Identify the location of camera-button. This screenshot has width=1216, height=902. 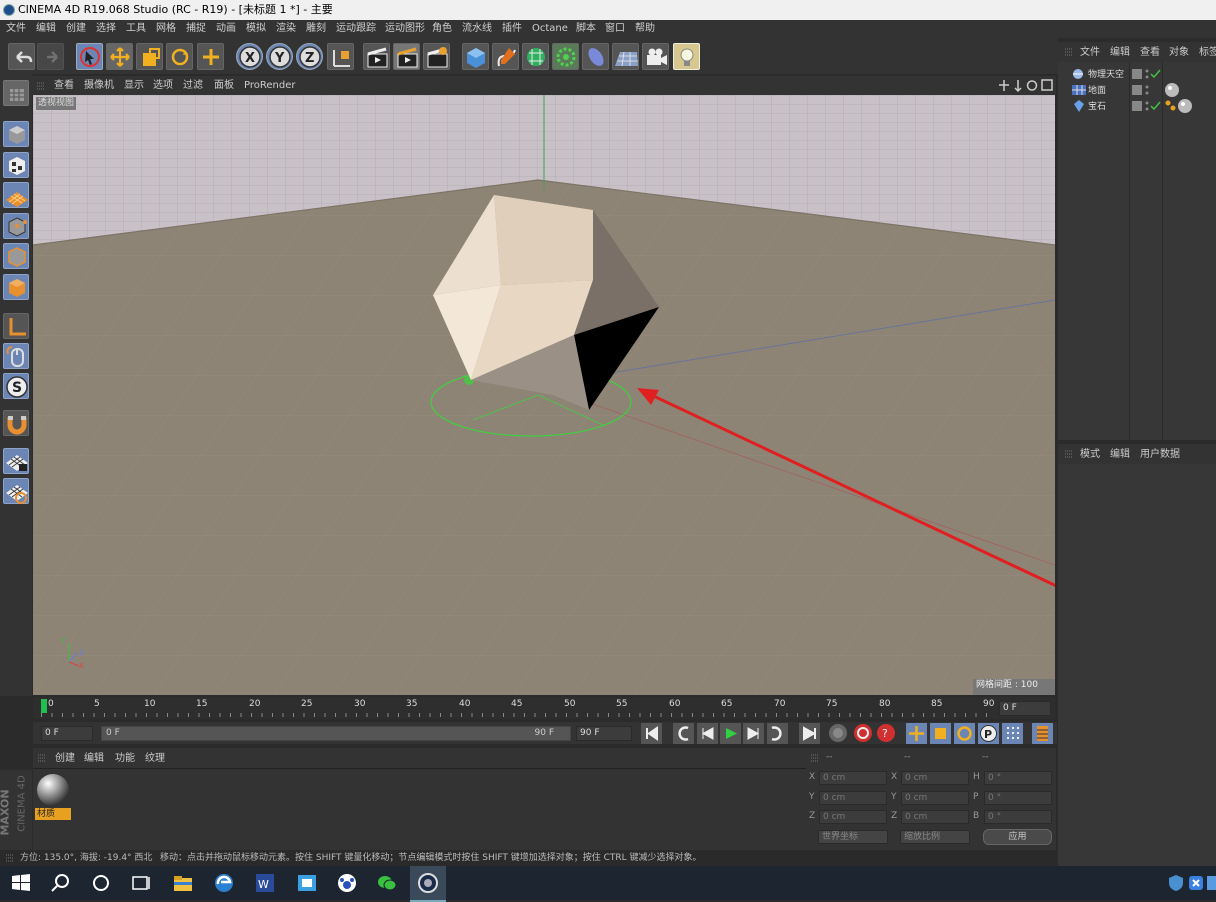
(655, 56).